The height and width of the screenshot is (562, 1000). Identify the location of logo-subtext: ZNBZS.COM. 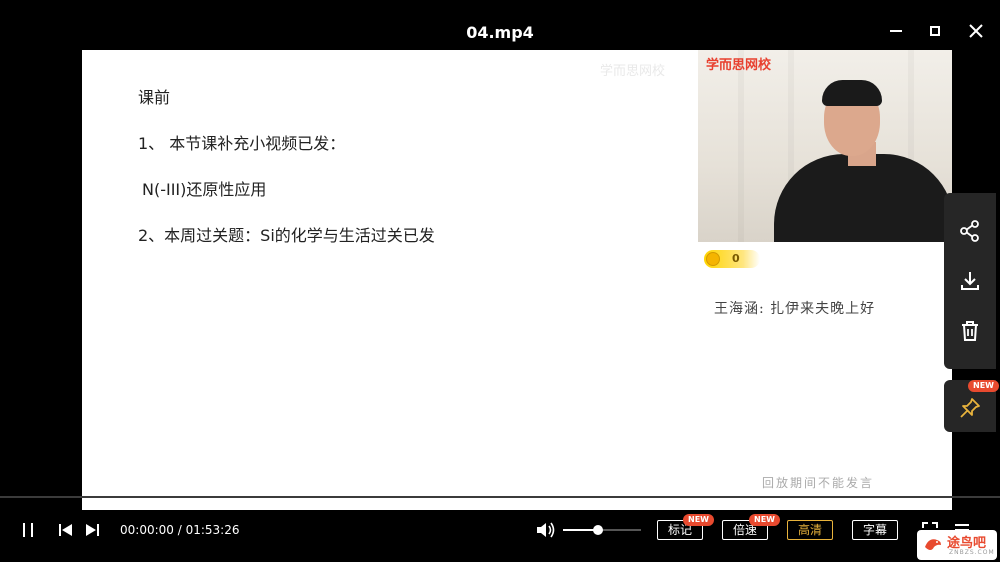
(972, 552).